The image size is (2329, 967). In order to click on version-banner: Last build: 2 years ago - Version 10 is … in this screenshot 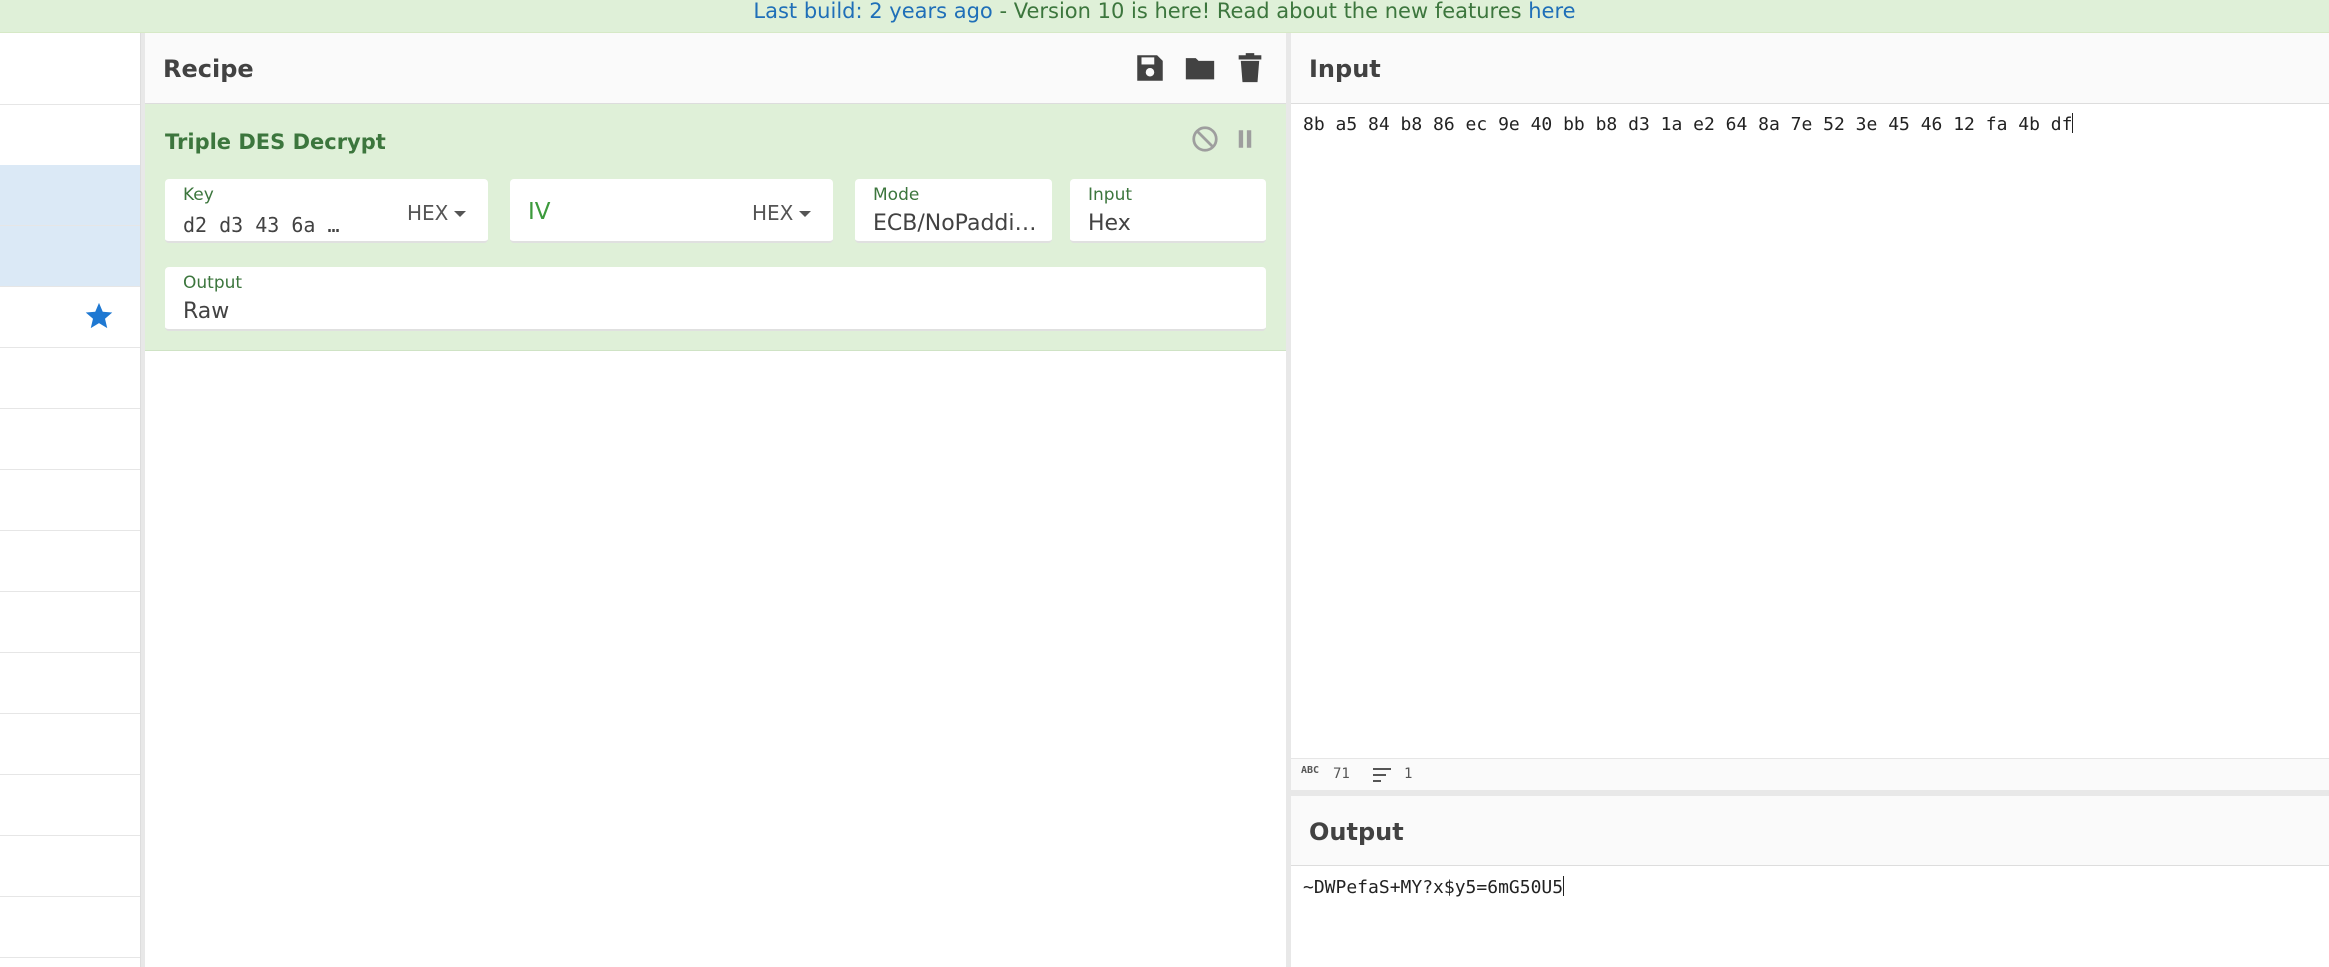, I will do `click(1164, 16)`.